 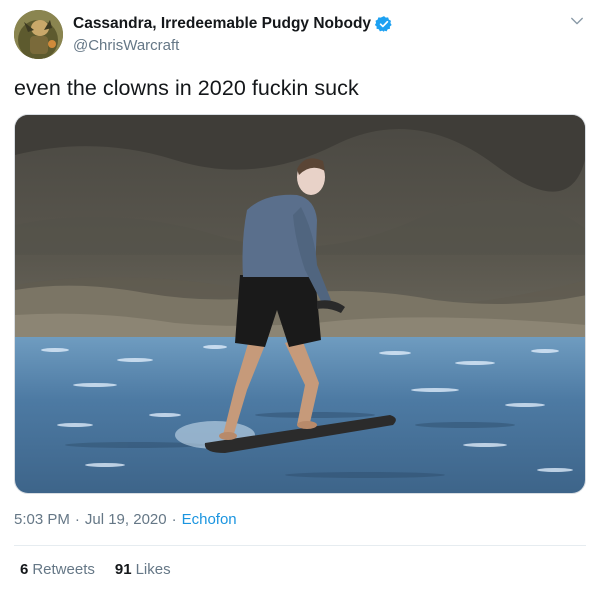 I want to click on likes-label: Likes, so click(x=153, y=569).